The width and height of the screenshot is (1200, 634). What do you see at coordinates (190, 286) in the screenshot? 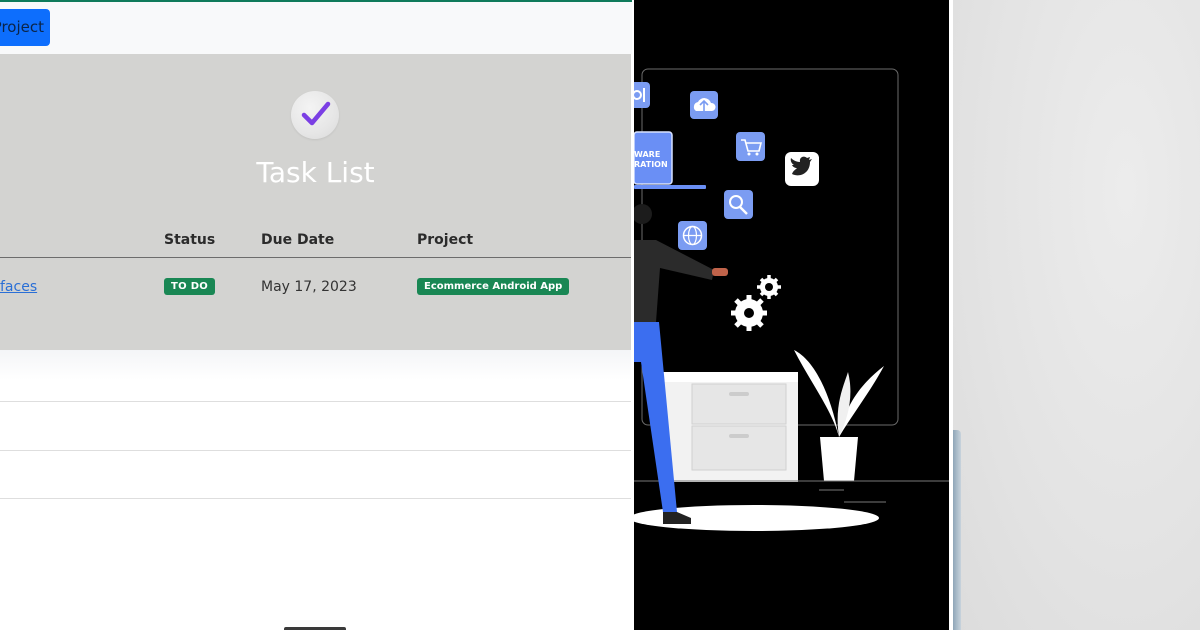
I see `status-badge: TO DO` at bounding box center [190, 286].